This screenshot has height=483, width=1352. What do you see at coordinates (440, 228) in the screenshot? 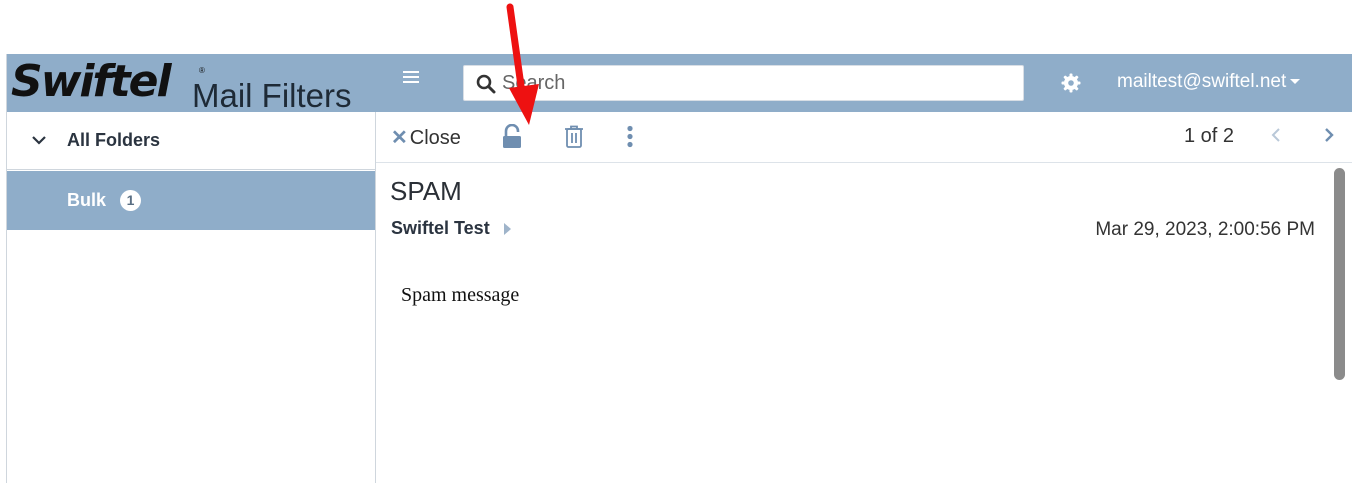
I see `sender-name: Swiftel Test` at bounding box center [440, 228].